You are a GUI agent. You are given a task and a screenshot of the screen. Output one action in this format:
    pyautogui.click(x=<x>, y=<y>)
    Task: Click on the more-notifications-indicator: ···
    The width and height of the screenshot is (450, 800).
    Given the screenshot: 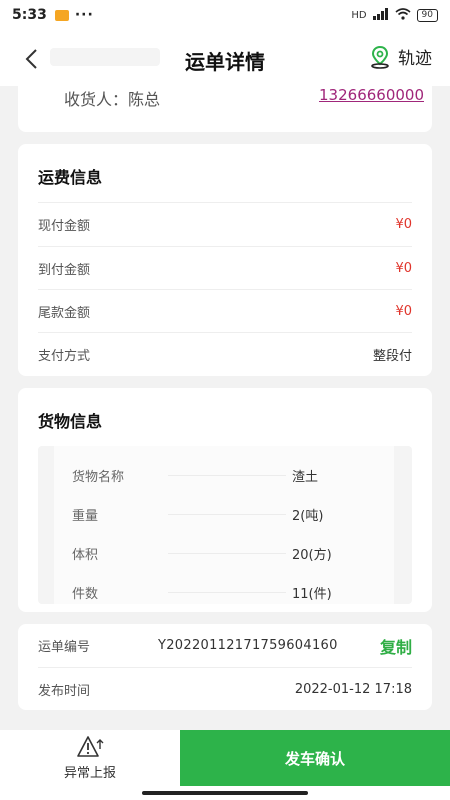 What is the action you would take?
    pyautogui.click(x=84, y=15)
    